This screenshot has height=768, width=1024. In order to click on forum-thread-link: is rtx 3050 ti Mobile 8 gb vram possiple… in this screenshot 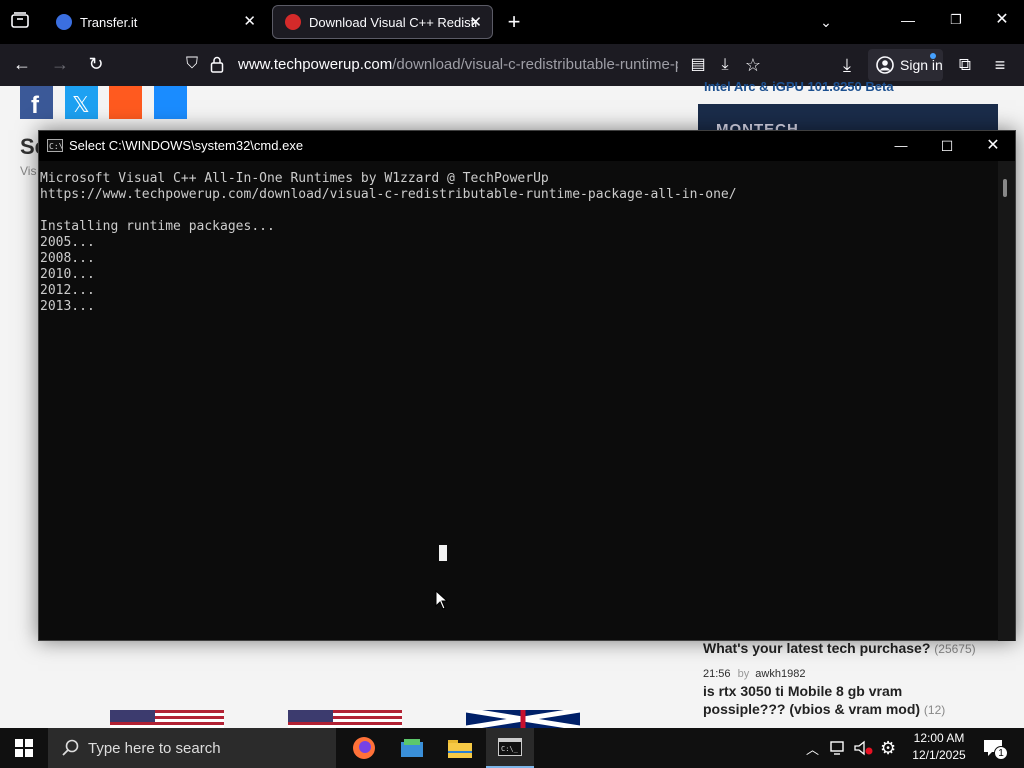, I will do `click(838, 700)`.